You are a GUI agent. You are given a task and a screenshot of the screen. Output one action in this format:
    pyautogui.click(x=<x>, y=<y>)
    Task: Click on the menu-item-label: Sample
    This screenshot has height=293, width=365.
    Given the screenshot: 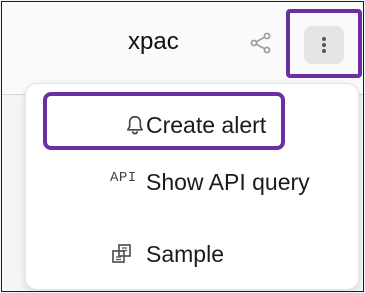 What is the action you would take?
    pyautogui.click(x=185, y=254)
    